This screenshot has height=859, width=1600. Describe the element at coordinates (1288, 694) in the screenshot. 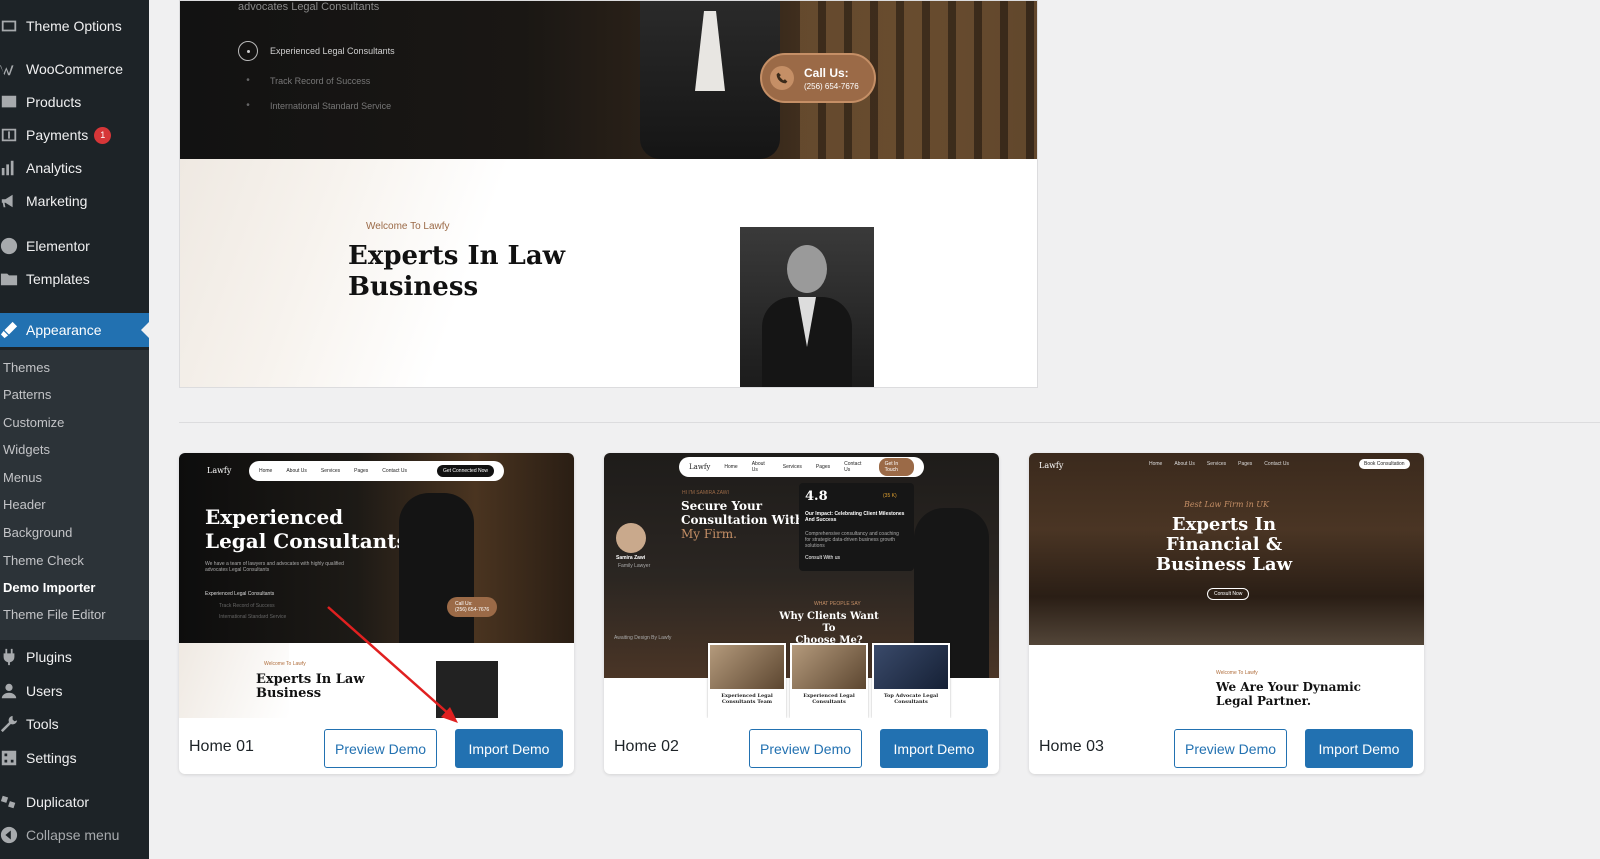

I see `thumb-section-title: We Are Your Dynamic Legal Partner.` at that location.